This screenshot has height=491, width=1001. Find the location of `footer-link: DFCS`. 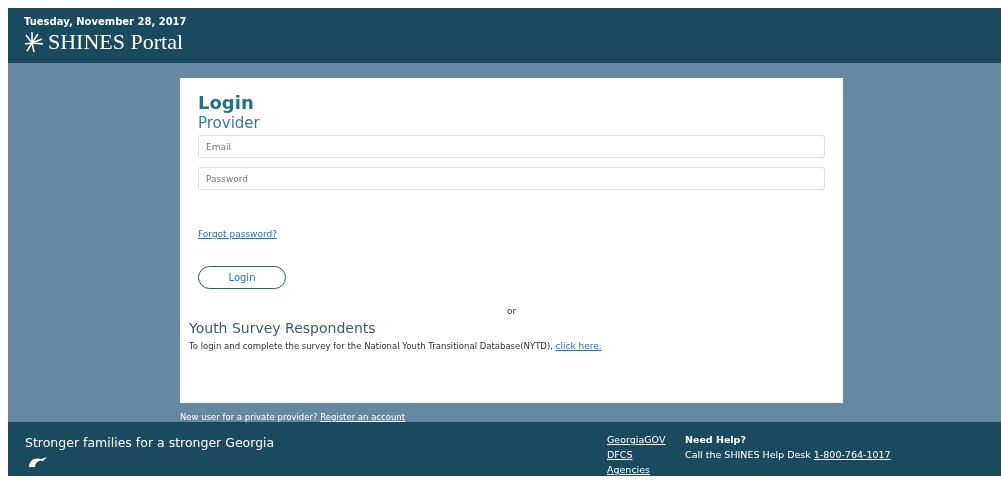

footer-link: DFCS is located at coordinates (620, 454).